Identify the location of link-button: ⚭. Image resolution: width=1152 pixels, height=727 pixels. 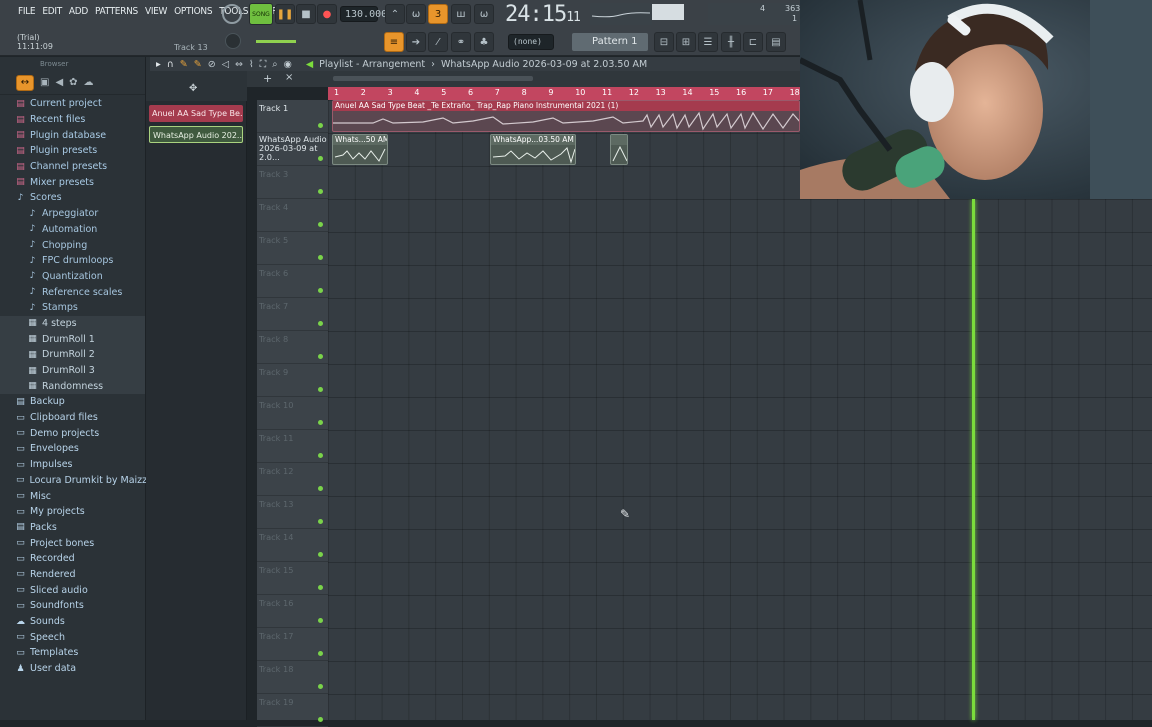
(461, 42).